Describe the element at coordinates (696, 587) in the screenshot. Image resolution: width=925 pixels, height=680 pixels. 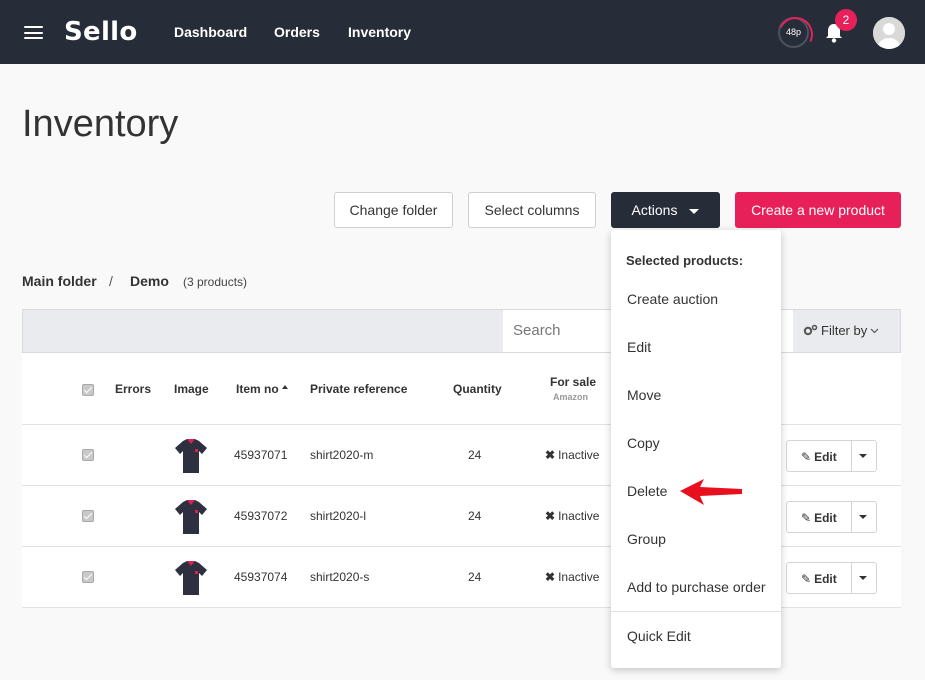
I see `menu-item-add-to-purchase-order: Add to purchase order` at that location.